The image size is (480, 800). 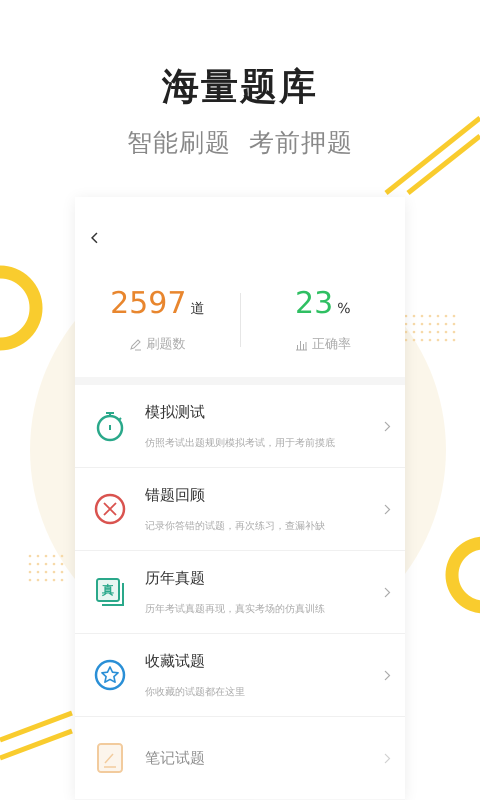 I want to click on stat-value: 23, so click(x=314, y=304).